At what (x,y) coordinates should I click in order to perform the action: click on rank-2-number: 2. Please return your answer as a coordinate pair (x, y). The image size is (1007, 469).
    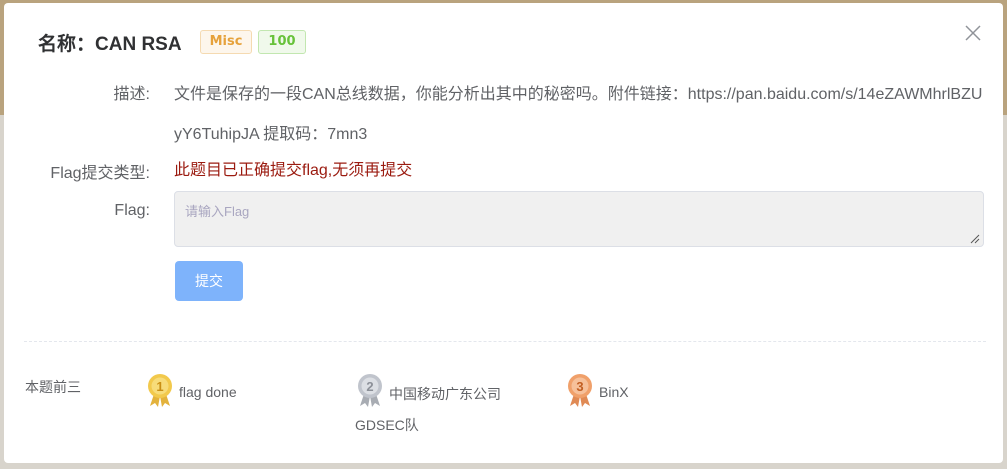
    Looking at the image, I should click on (369, 386).